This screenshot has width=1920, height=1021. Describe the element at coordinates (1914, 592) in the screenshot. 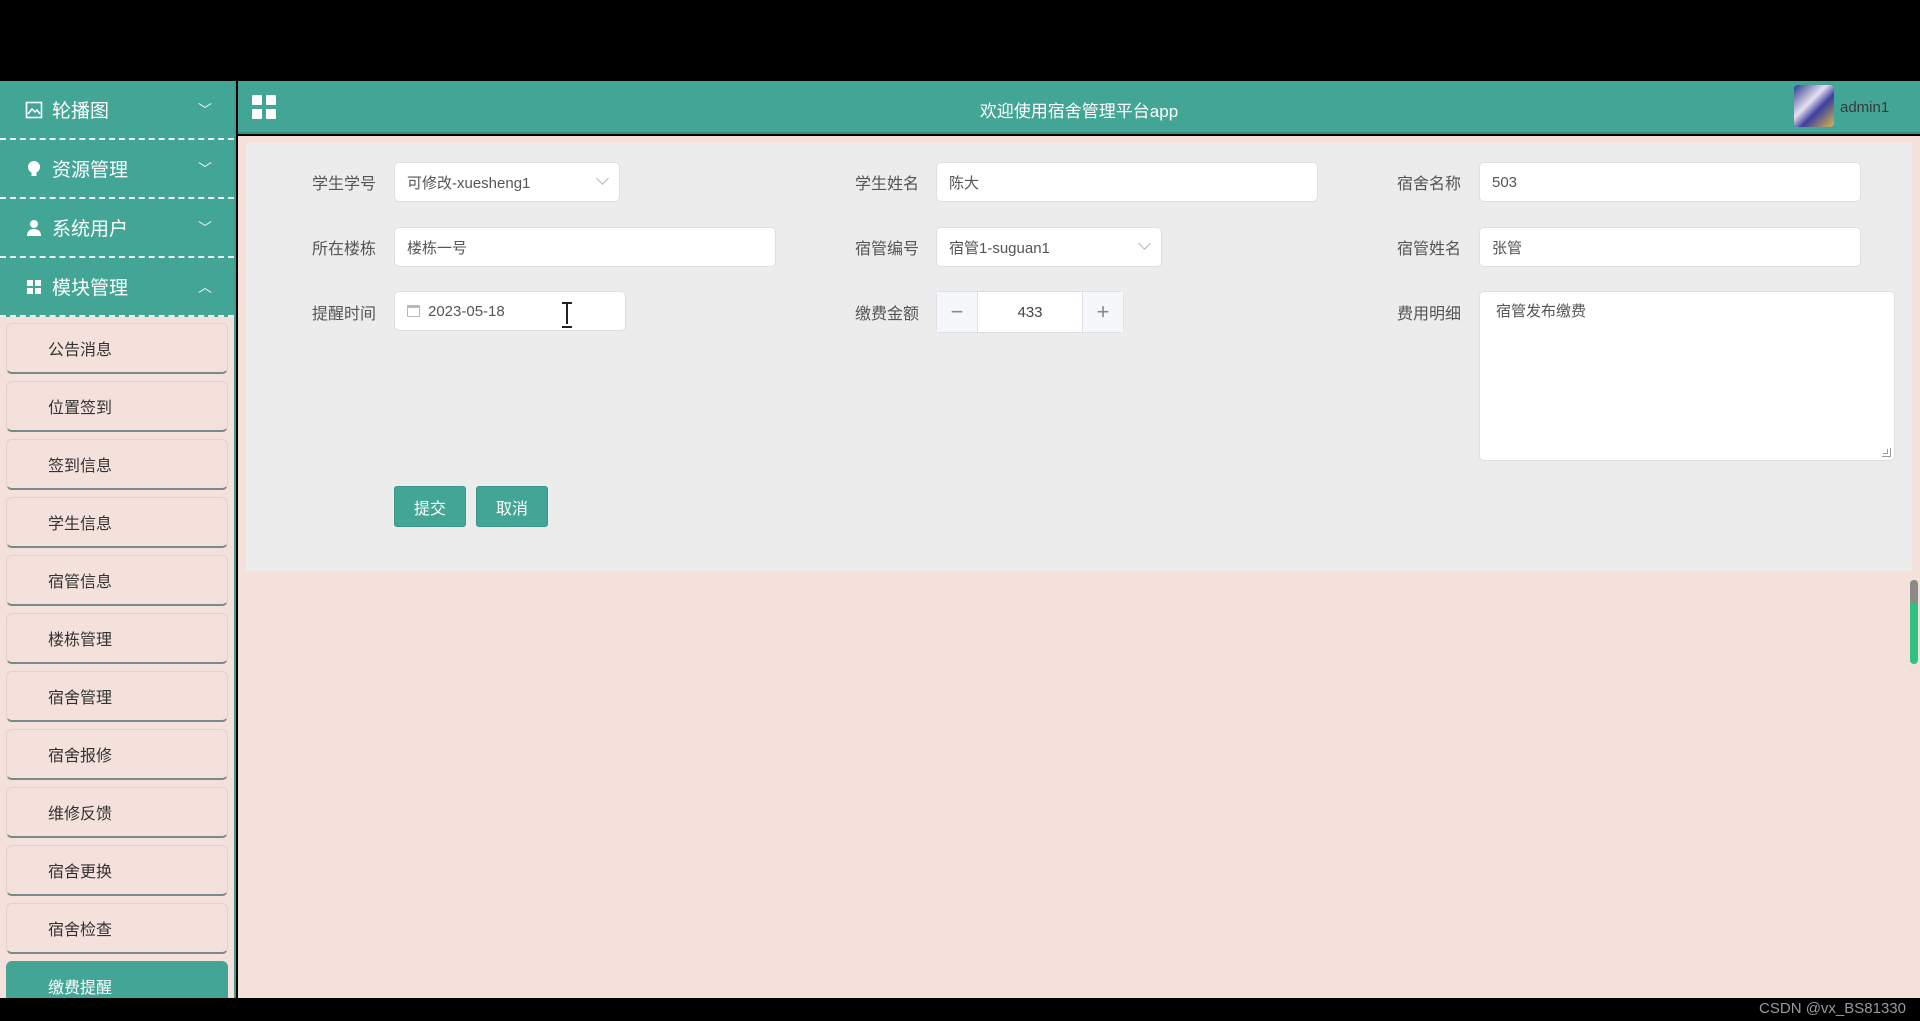

I see `scrollbar-thumb` at that location.